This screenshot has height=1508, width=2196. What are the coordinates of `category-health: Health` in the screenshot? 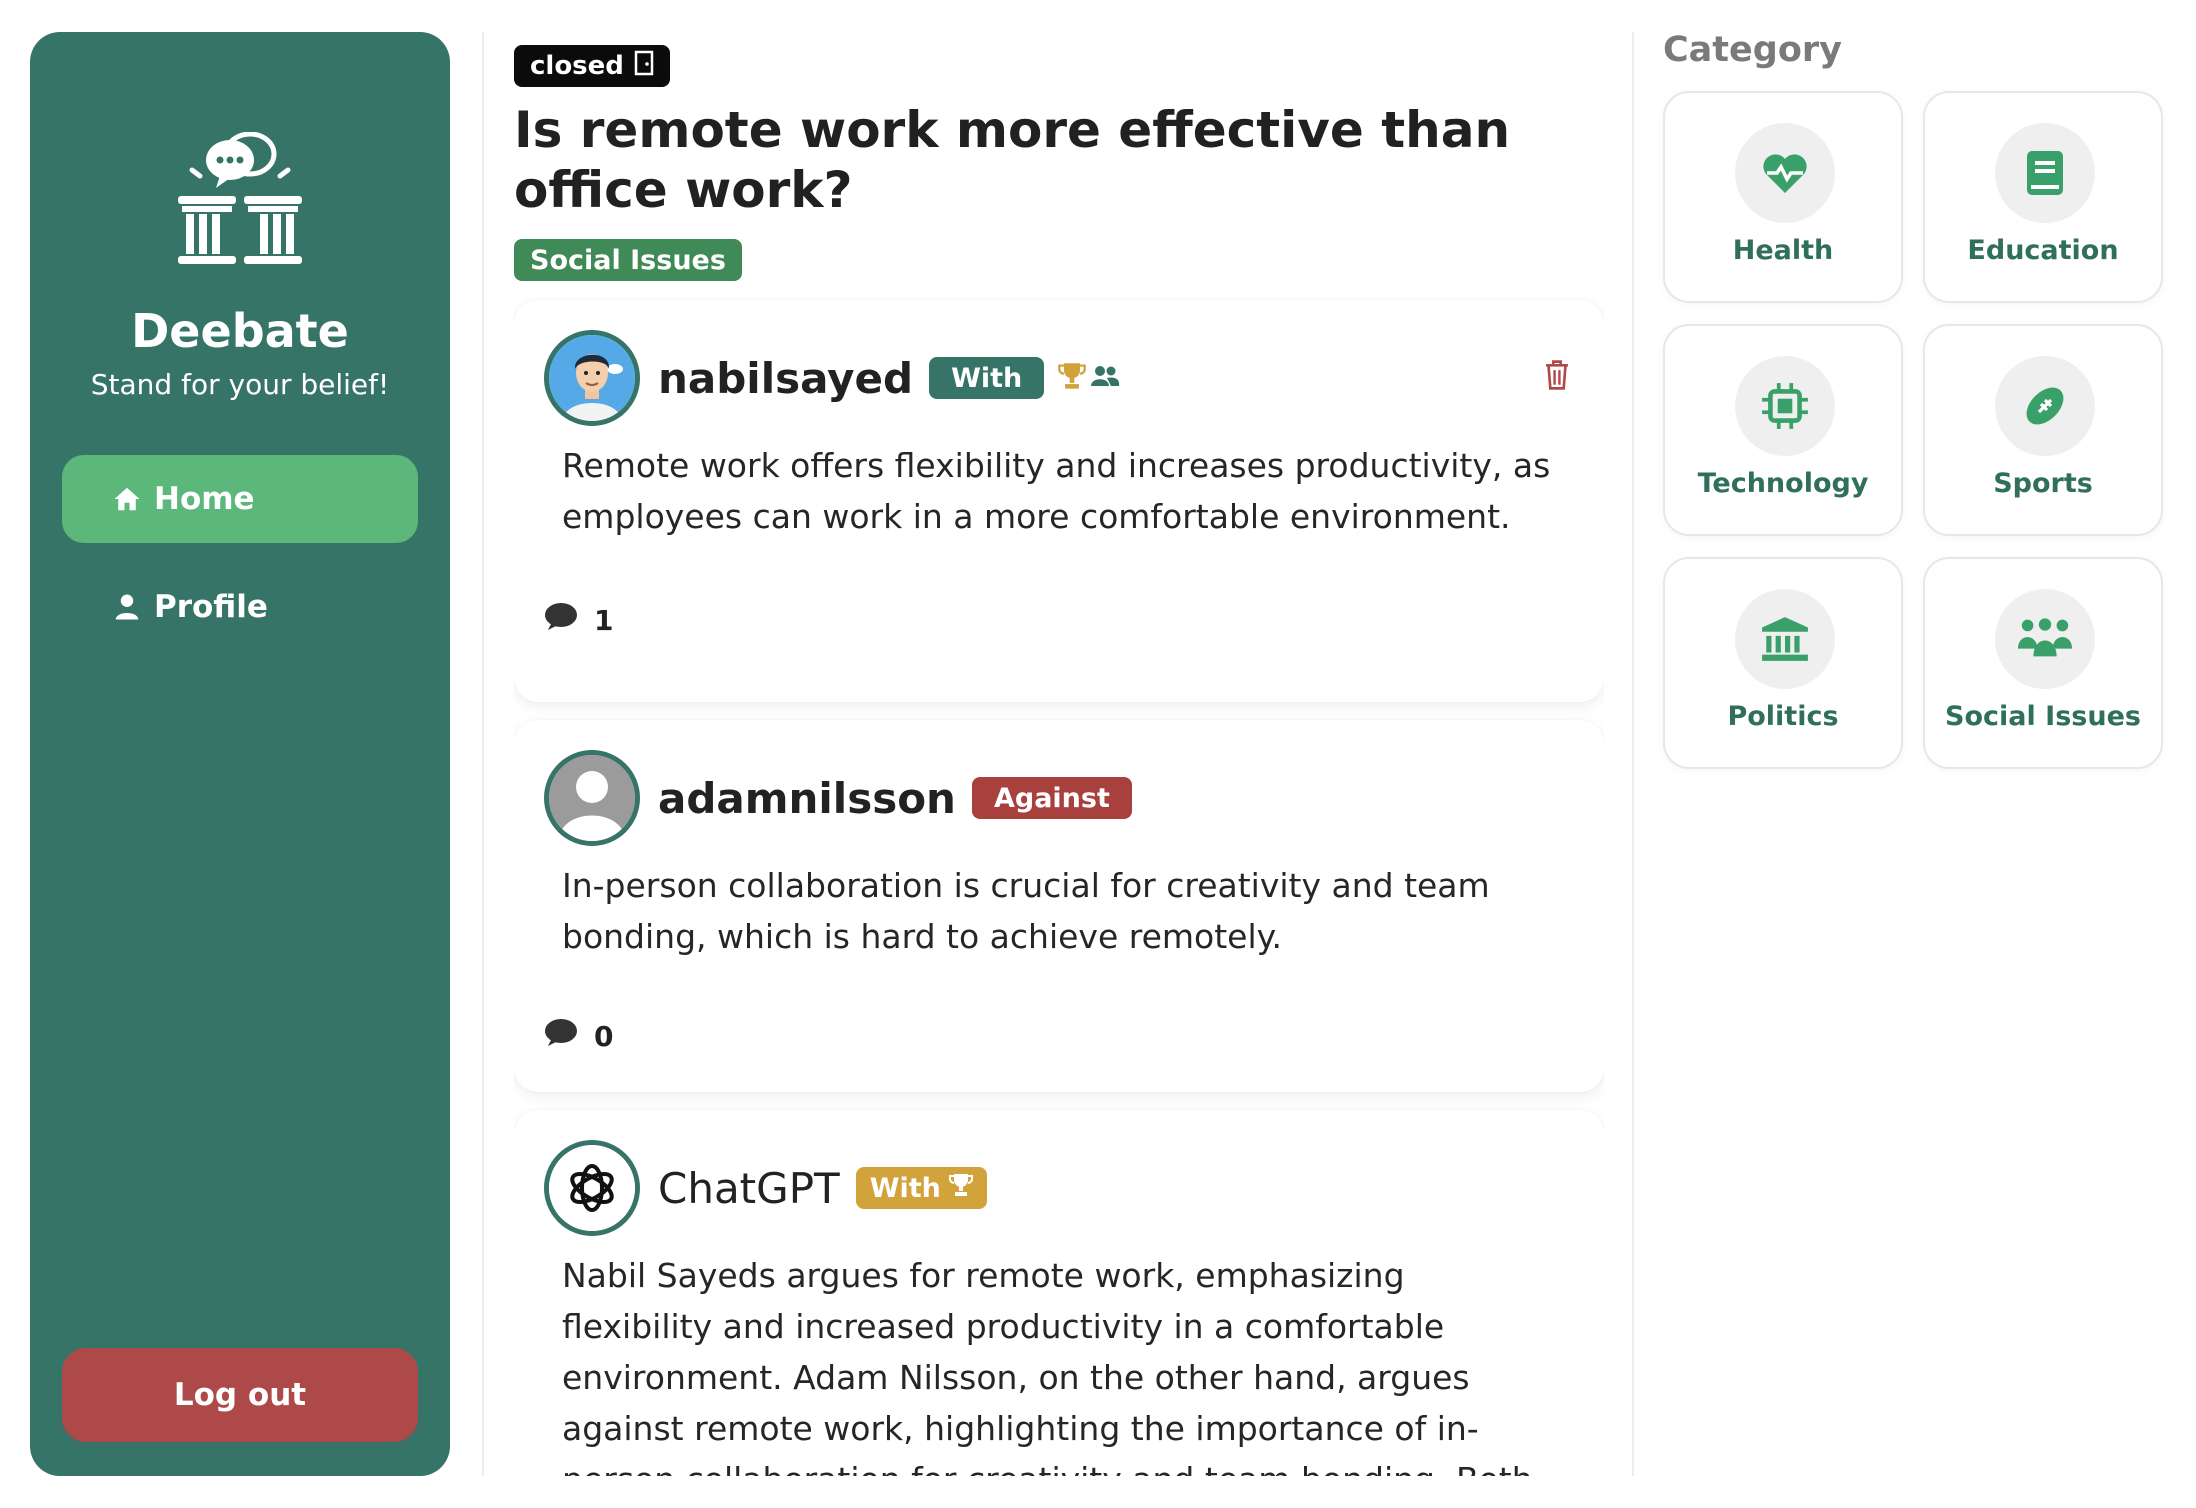 It's located at (1783, 197).